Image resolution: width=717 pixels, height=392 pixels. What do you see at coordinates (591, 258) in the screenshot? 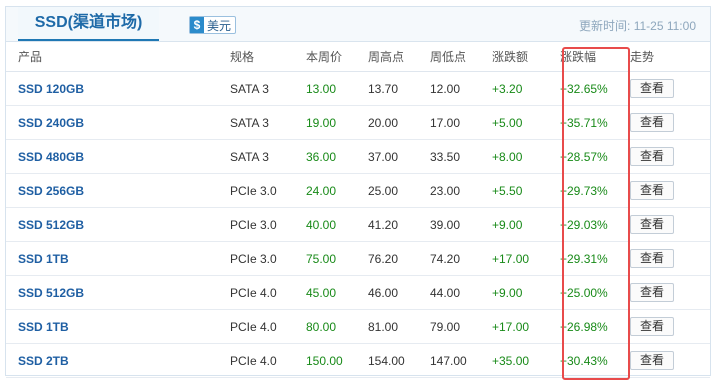
I see `change-percent-cell: +29.31%` at bounding box center [591, 258].